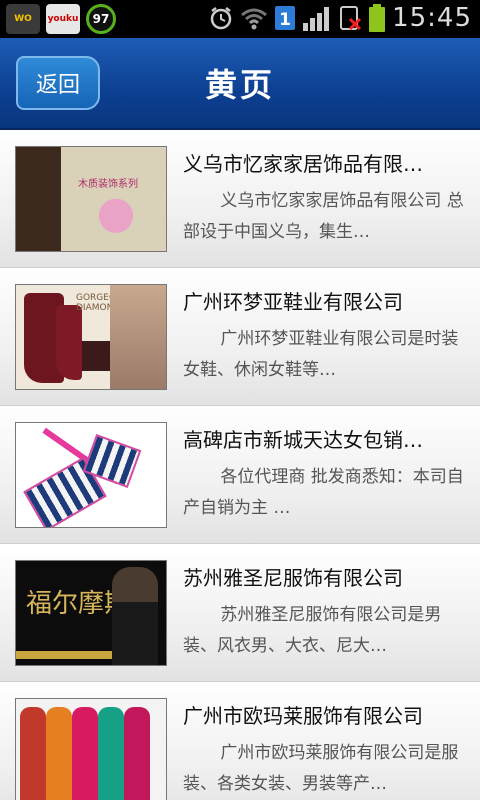  Describe the element at coordinates (91, 613) in the screenshot. I see `menswear-image: 福尔摩斯` at that location.